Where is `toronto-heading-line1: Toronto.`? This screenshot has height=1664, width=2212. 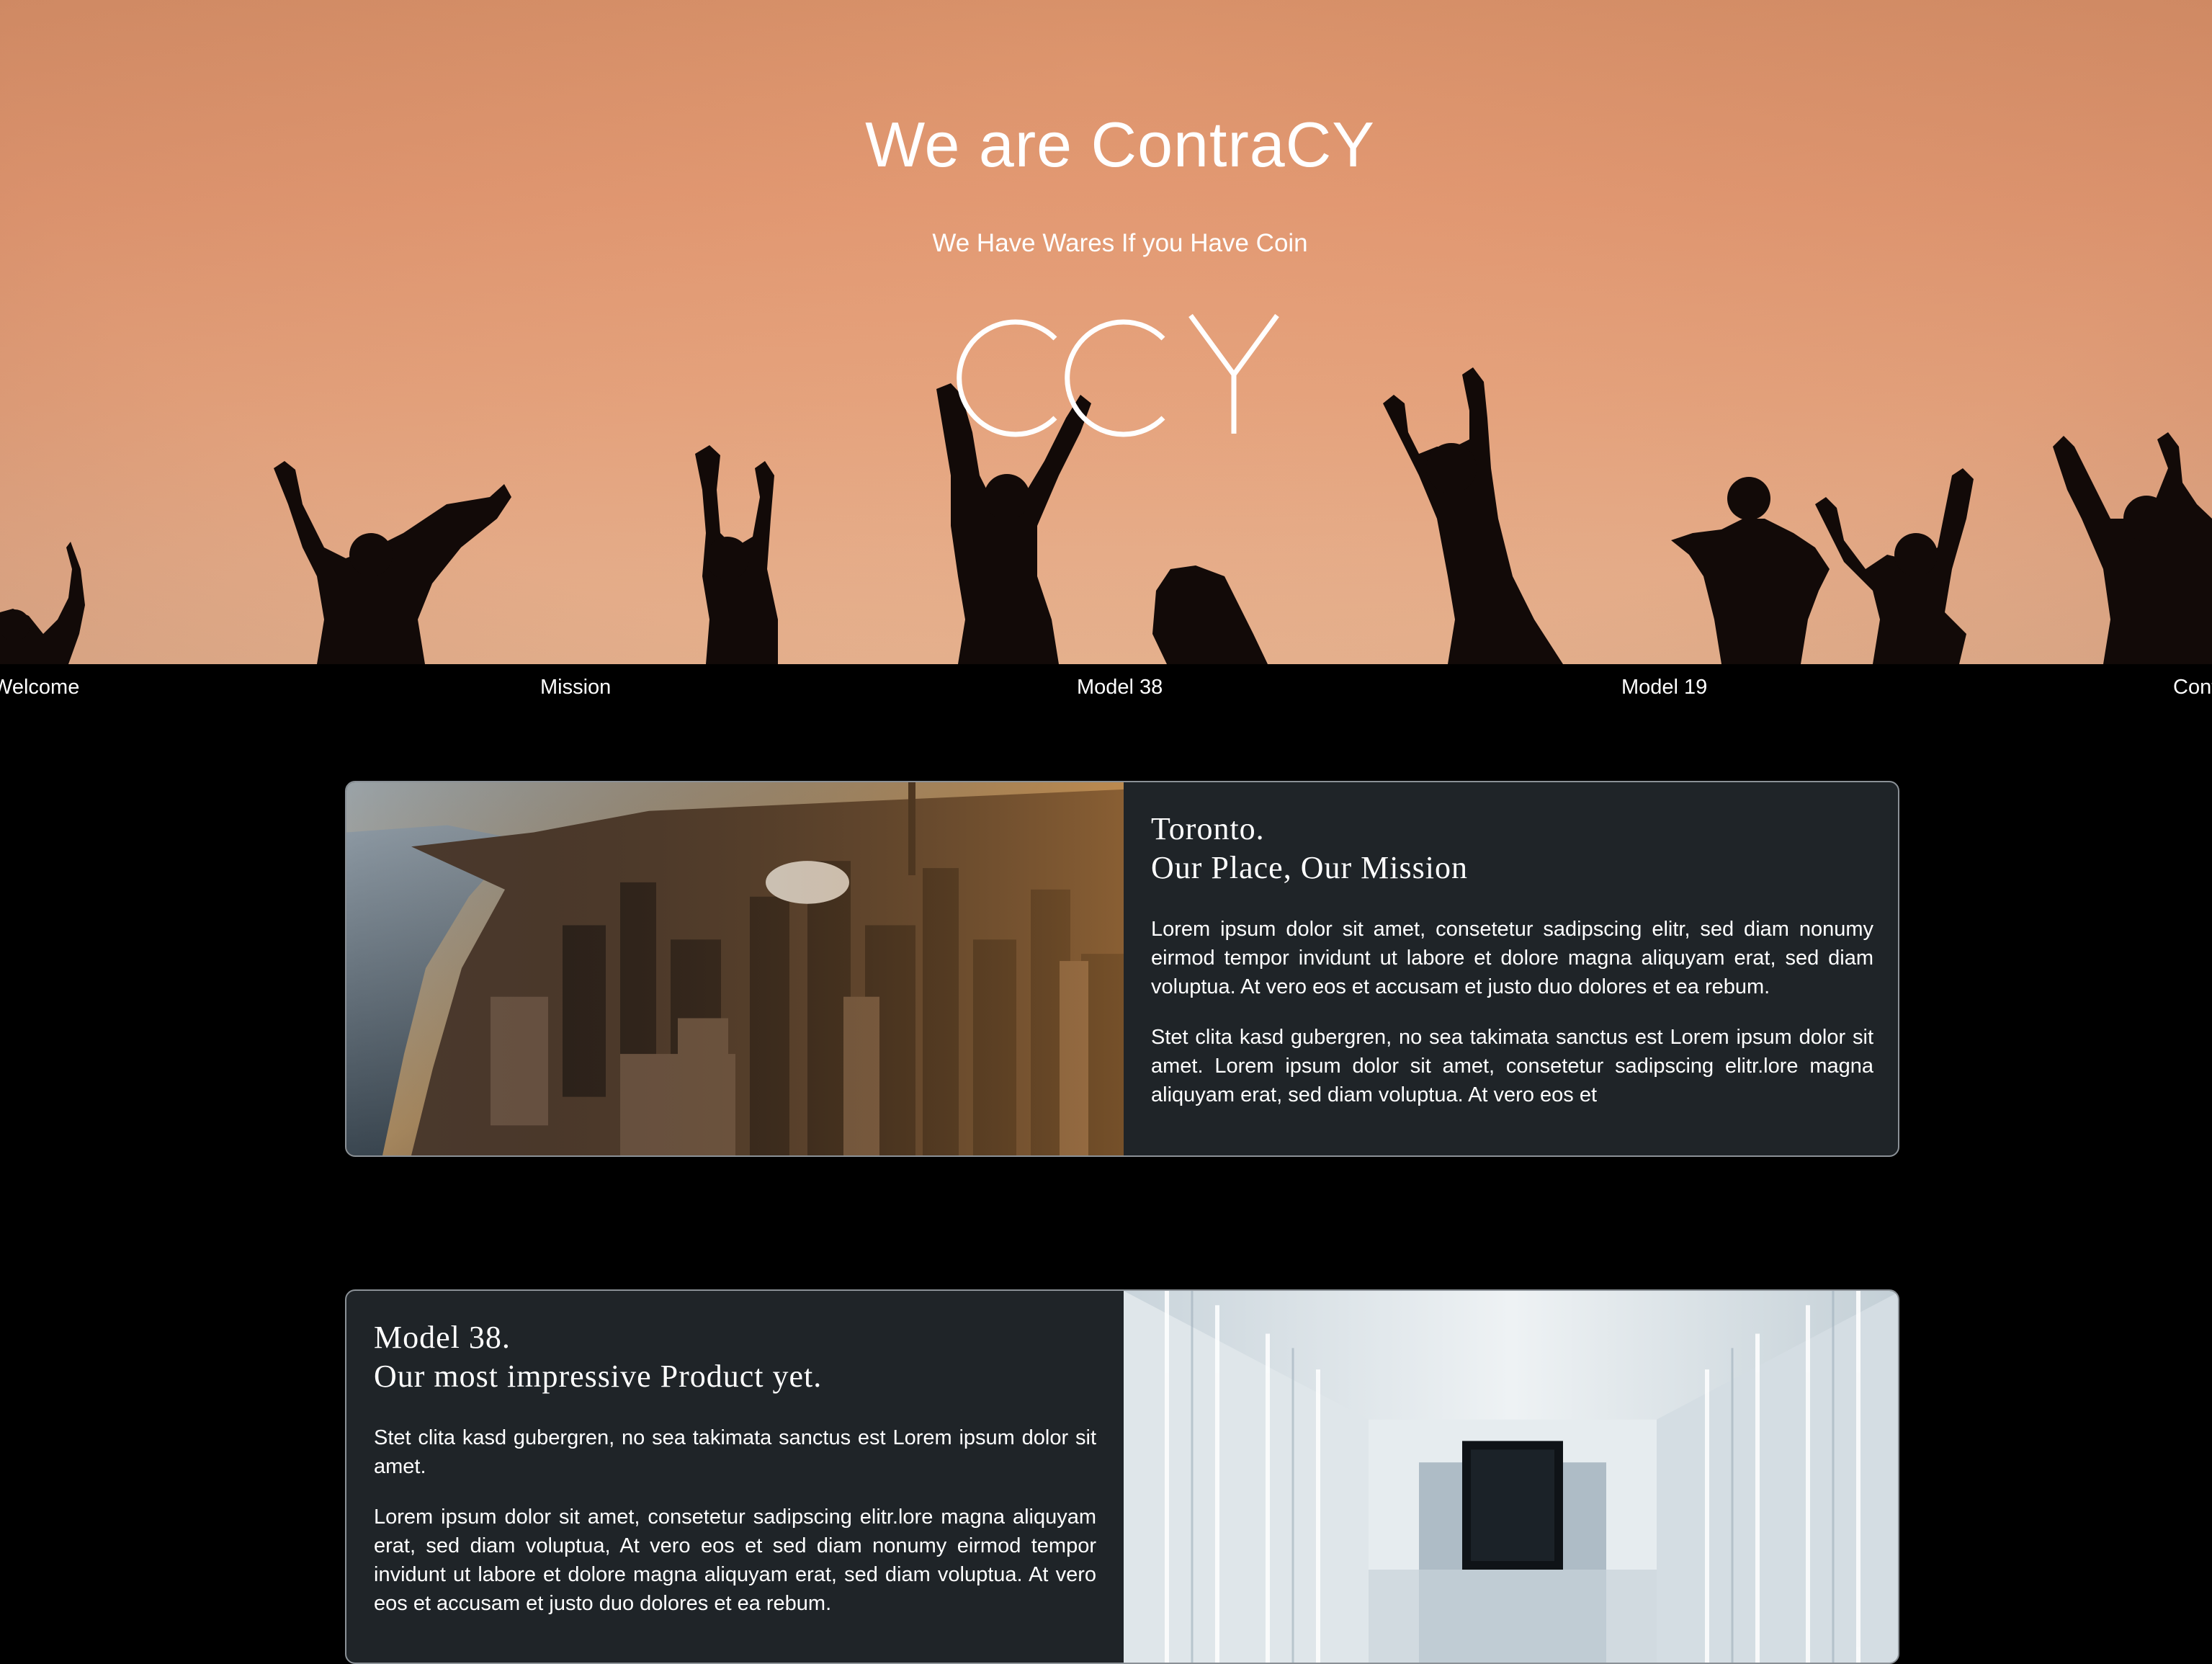 toronto-heading-line1: Toronto. is located at coordinates (1208, 828).